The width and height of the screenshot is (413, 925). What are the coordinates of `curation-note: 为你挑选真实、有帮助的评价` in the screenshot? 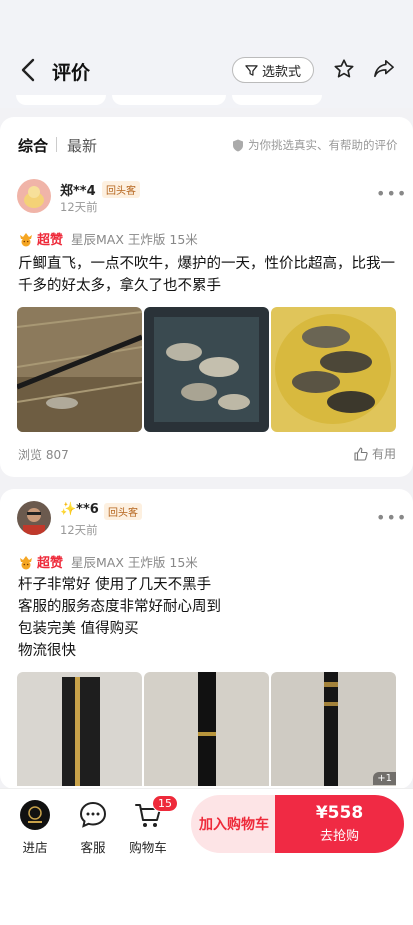 It's located at (315, 145).